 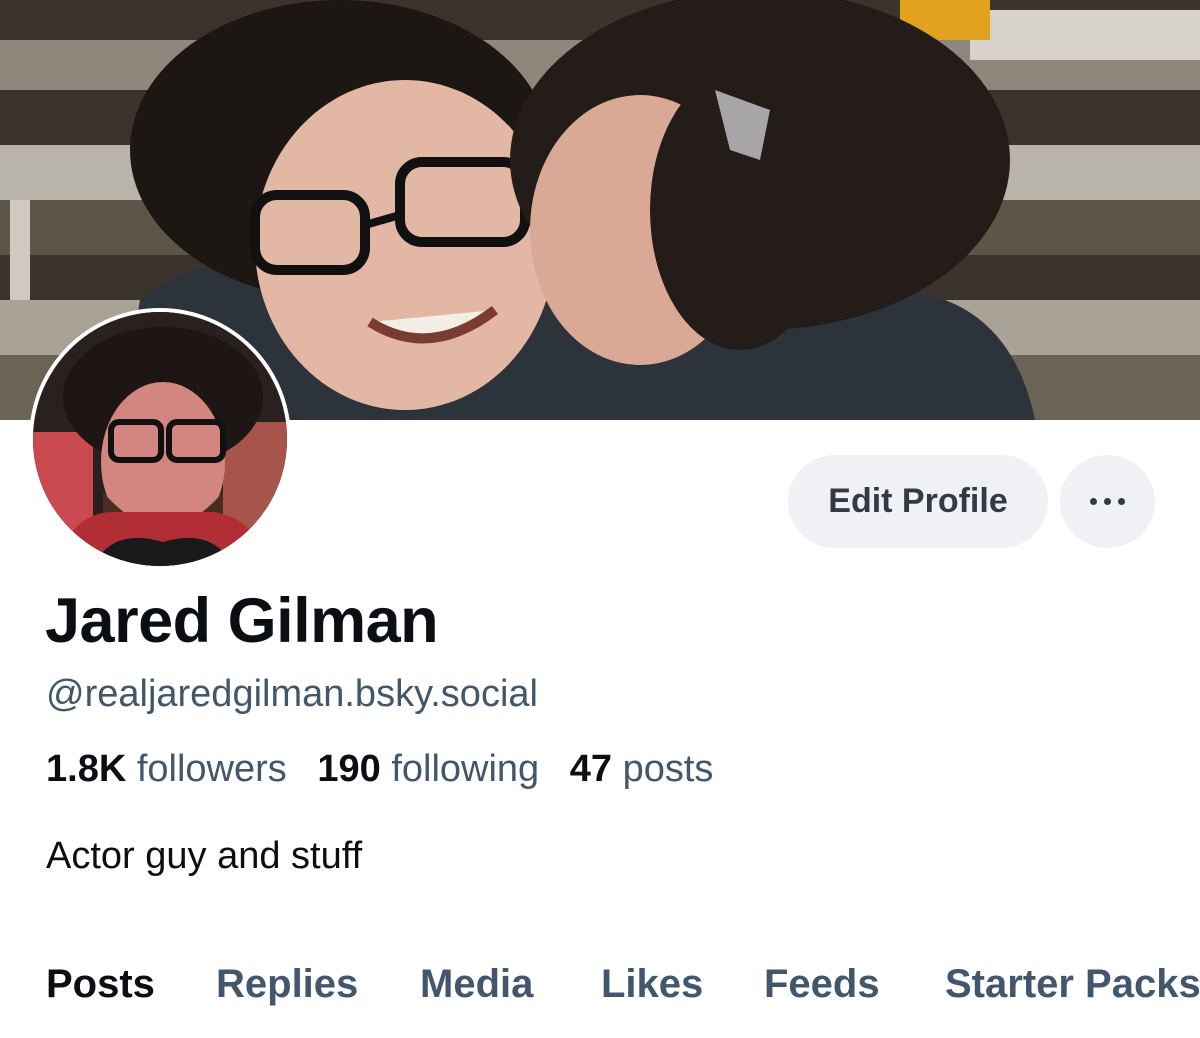 I want to click on following-stat: 190 following, so click(x=428, y=769).